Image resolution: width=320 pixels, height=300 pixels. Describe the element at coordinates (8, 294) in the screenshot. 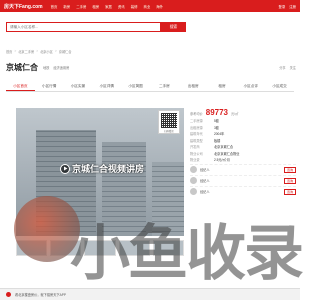

I see `app-icon` at that location.